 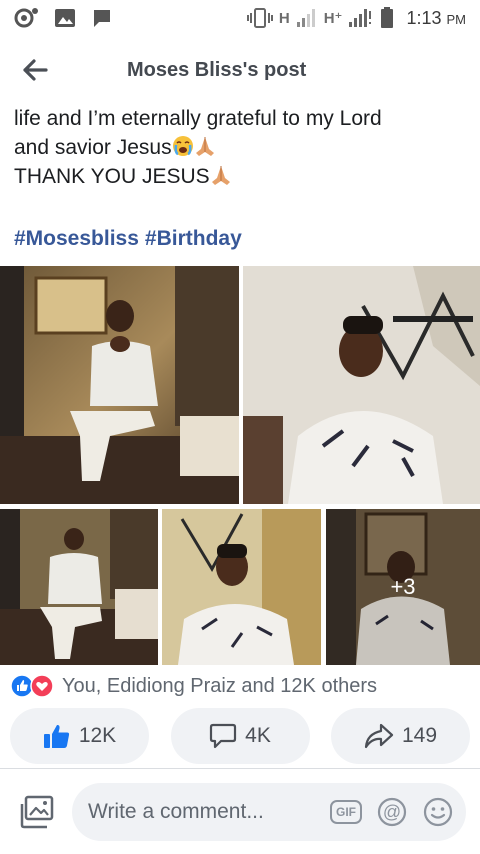 I want to click on page-title: Moses Bliss's post, so click(x=217, y=69).